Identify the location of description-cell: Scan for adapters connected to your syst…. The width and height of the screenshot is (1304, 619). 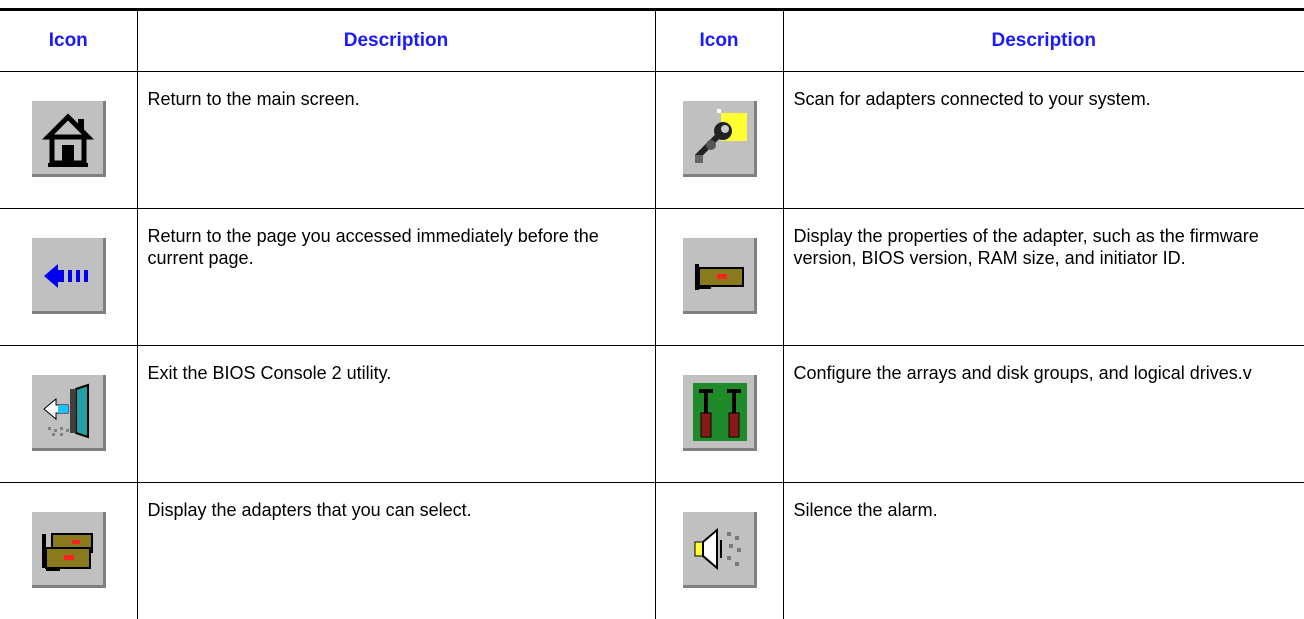
(1043, 140).